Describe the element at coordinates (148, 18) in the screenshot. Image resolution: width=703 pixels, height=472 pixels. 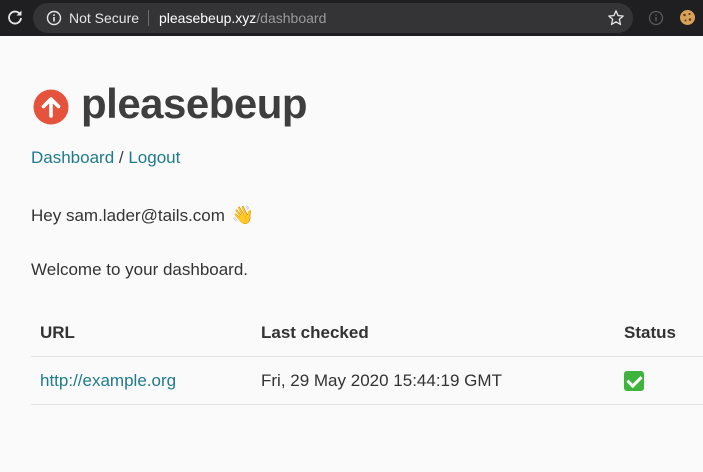
I see `url-separator` at that location.